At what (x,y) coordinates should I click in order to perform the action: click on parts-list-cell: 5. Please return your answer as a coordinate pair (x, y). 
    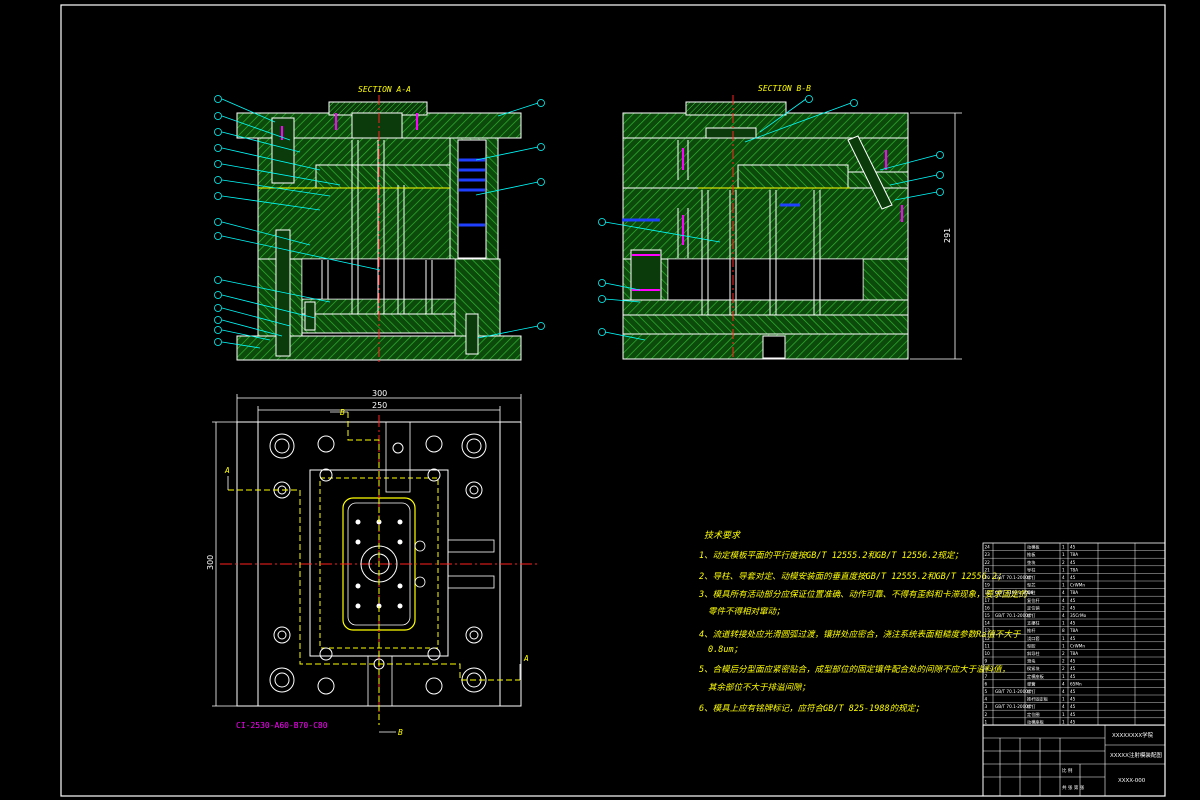
    Looking at the image, I should click on (986, 691).